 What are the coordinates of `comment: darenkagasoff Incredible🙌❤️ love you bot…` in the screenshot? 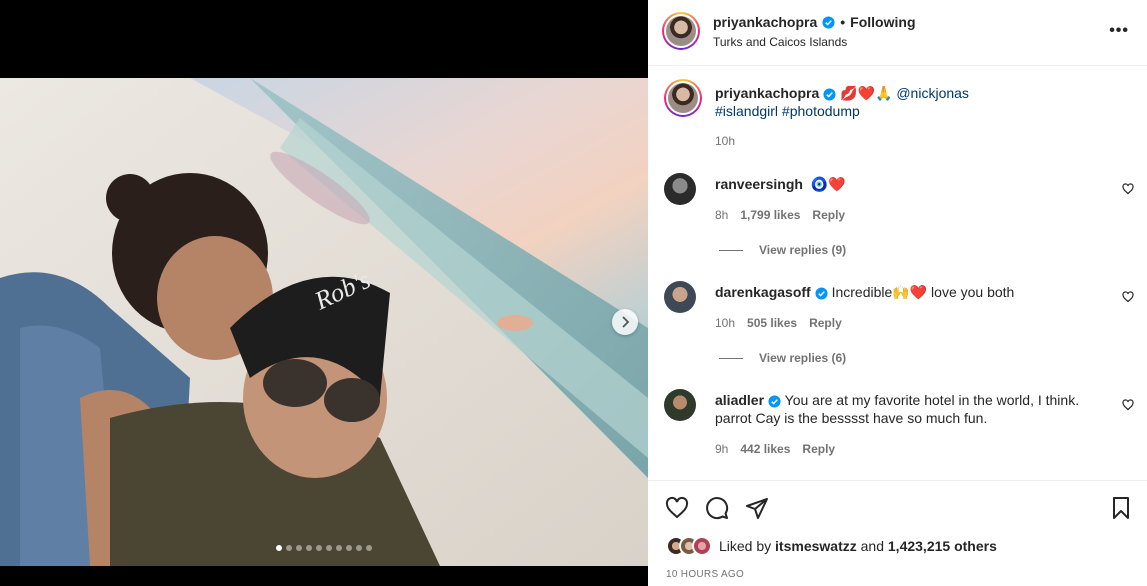 It's located at (899, 323).